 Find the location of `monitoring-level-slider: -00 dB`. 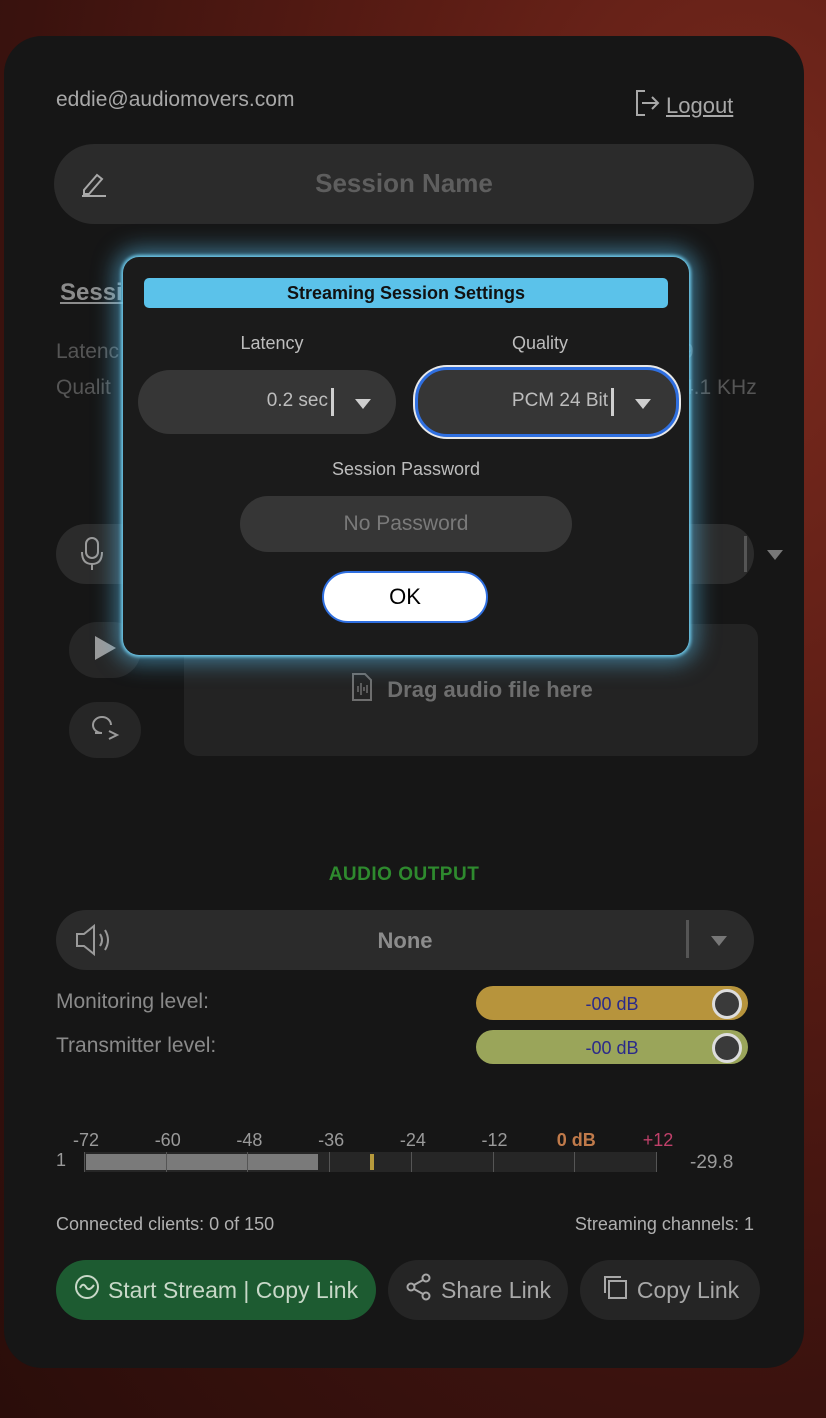

monitoring-level-slider: -00 dB is located at coordinates (612, 1003).